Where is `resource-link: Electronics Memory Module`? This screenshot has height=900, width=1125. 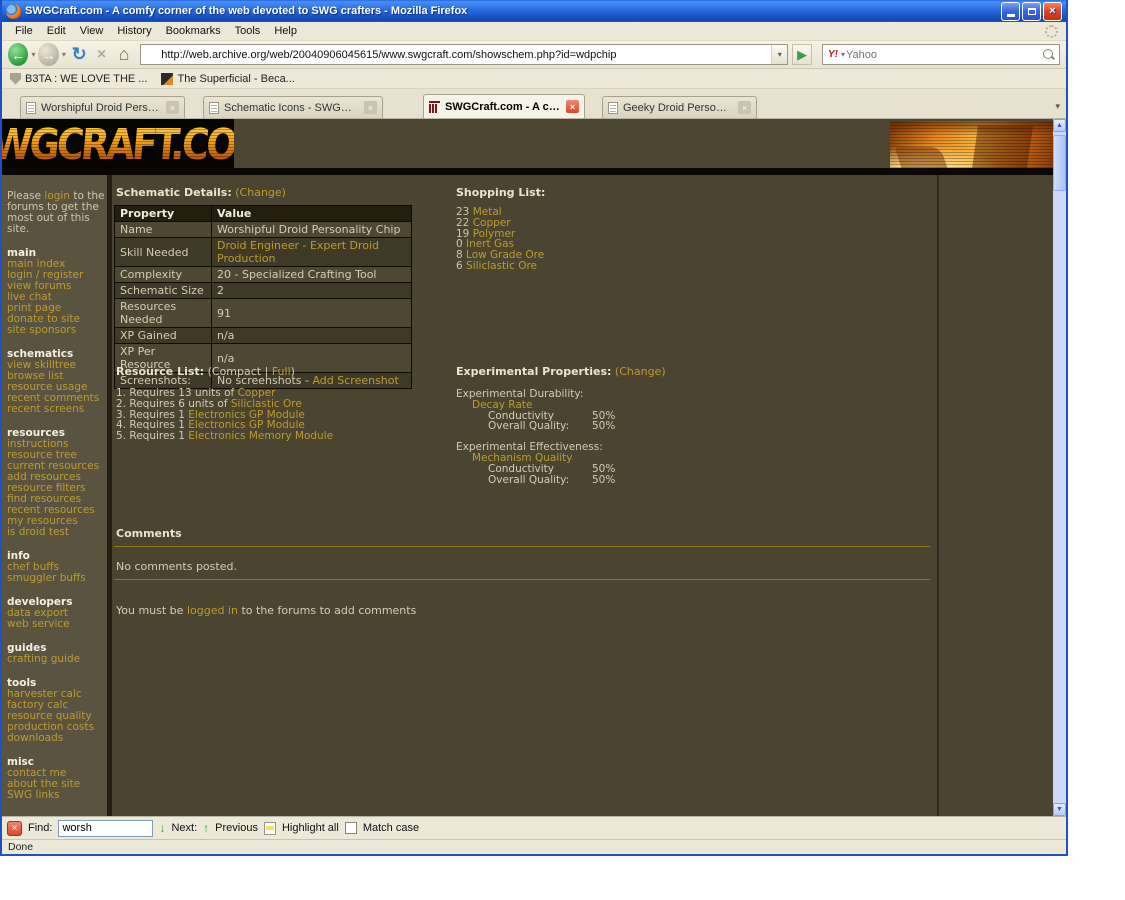 resource-link: Electronics Memory Module is located at coordinates (260, 436).